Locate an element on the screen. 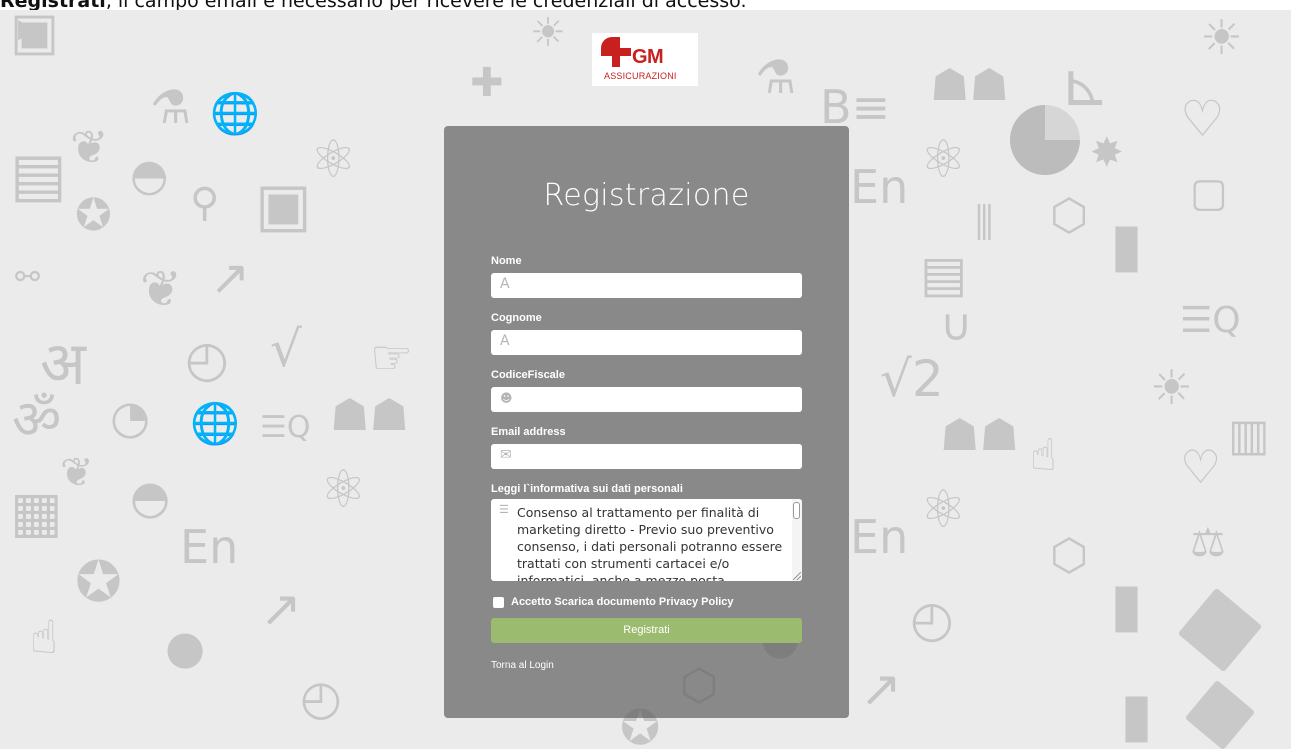 This screenshot has height=749, width=1291. compass-icon: ✪ is located at coordinates (93, 215).